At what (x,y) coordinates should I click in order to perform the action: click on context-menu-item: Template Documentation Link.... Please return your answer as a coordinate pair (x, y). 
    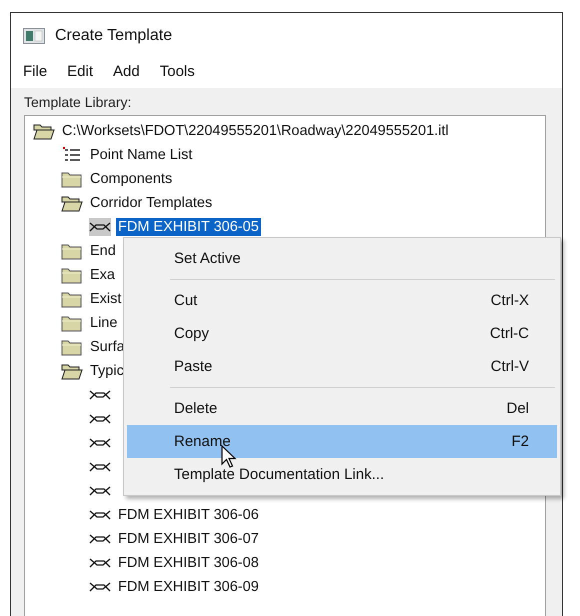
    Looking at the image, I should click on (342, 474).